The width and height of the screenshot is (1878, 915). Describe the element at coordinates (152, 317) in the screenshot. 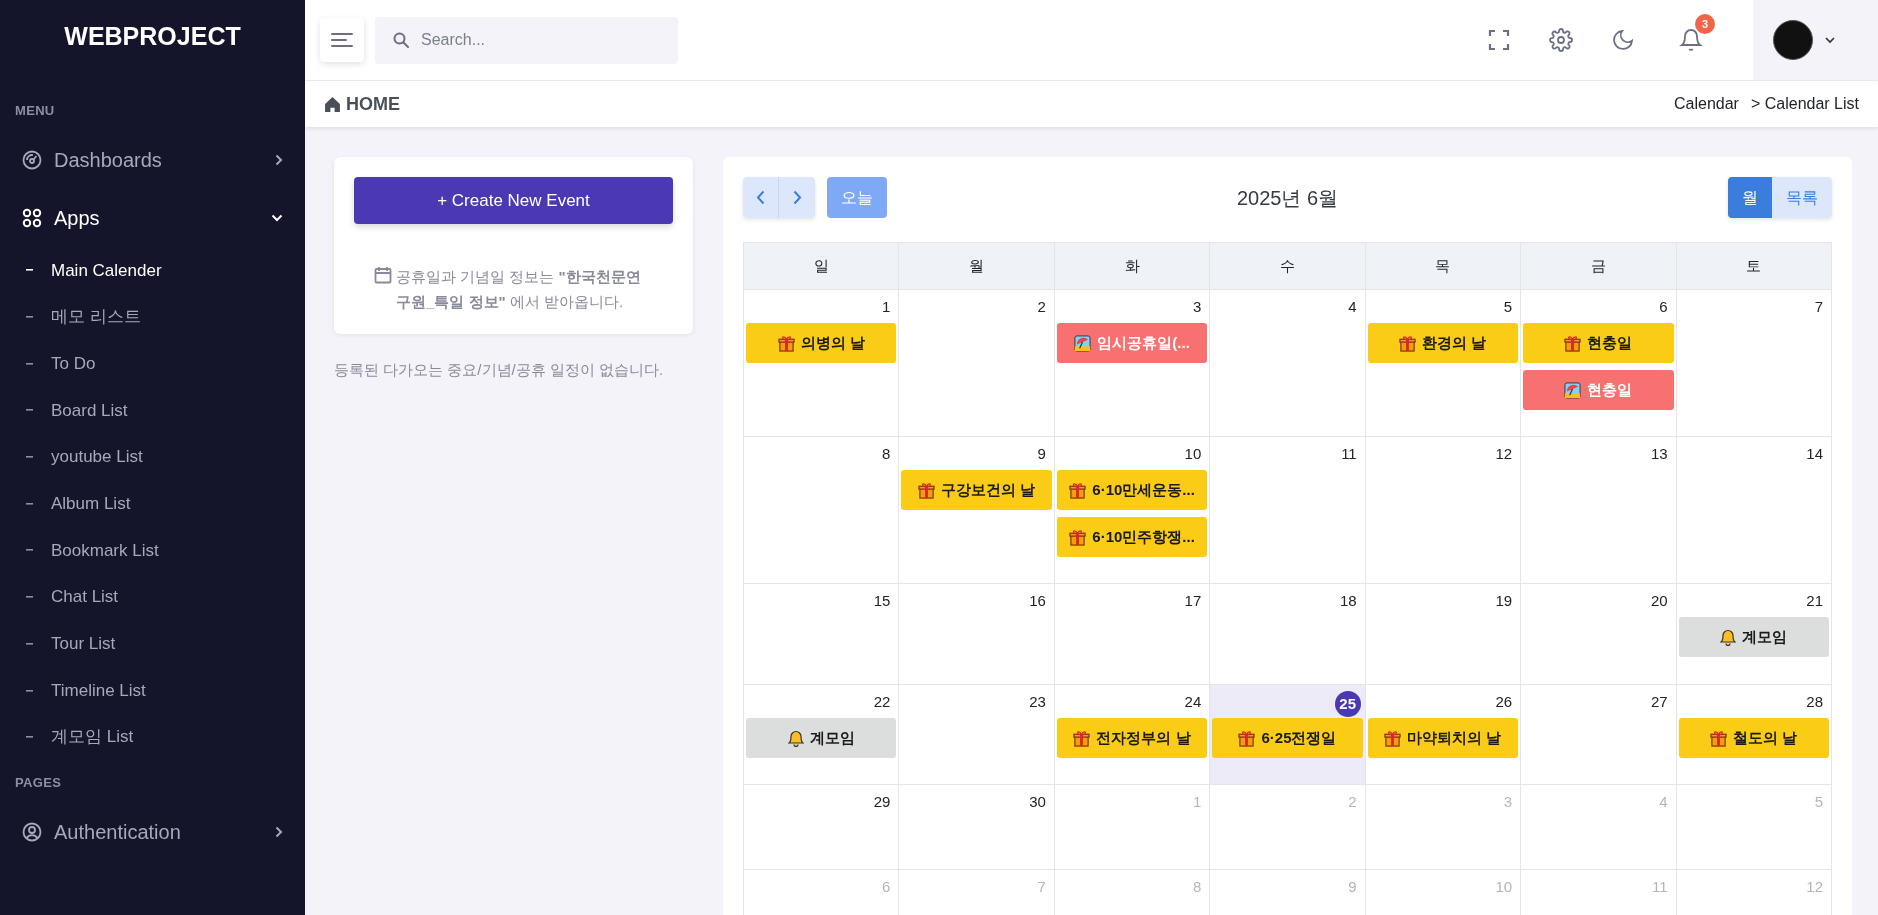

I see `submenu-item: 메모 리스트` at that location.